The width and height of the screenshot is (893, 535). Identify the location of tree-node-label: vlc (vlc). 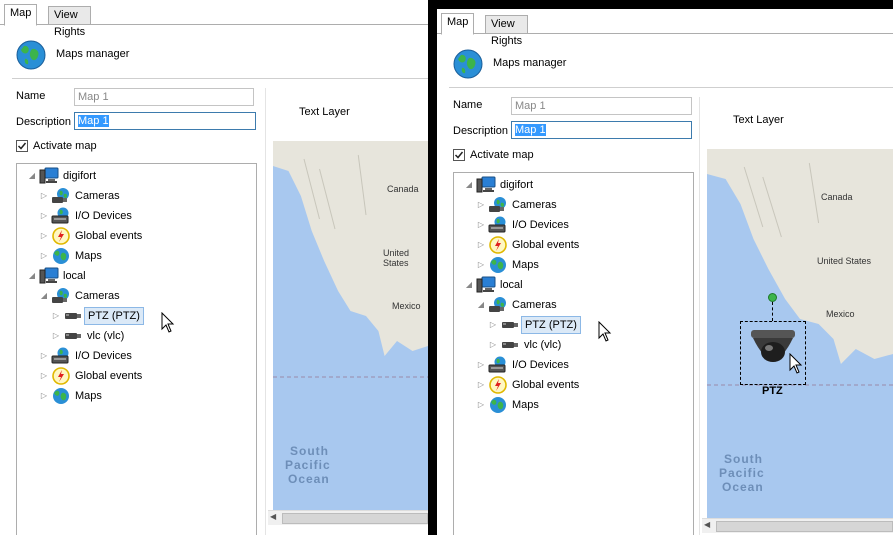
(106, 336).